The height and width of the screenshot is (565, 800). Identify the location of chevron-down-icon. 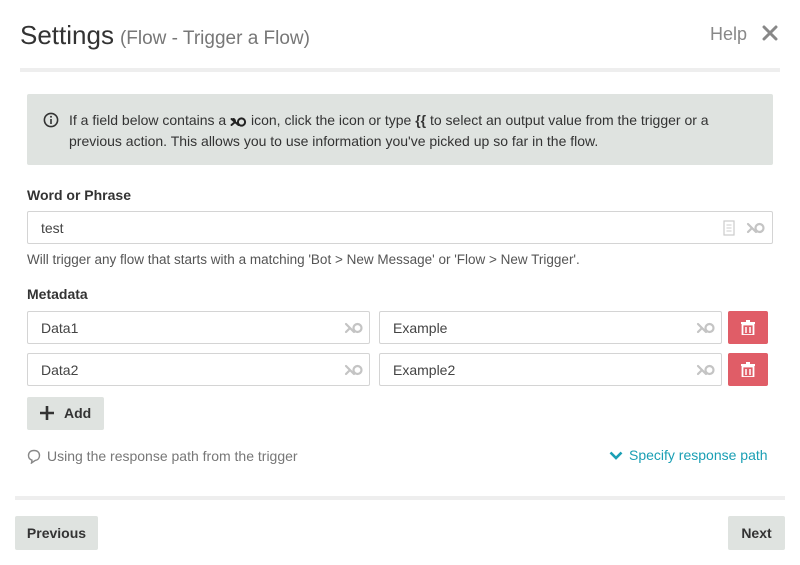
(616, 455).